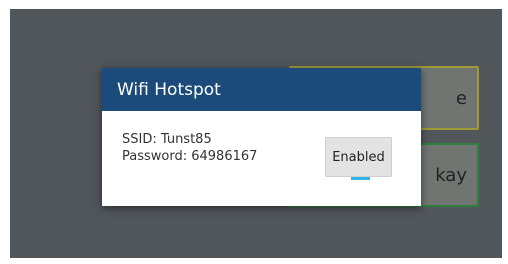 This screenshot has height=264, width=508. What do you see at coordinates (461, 98) in the screenshot?
I see `background-button-top-label: e` at bounding box center [461, 98].